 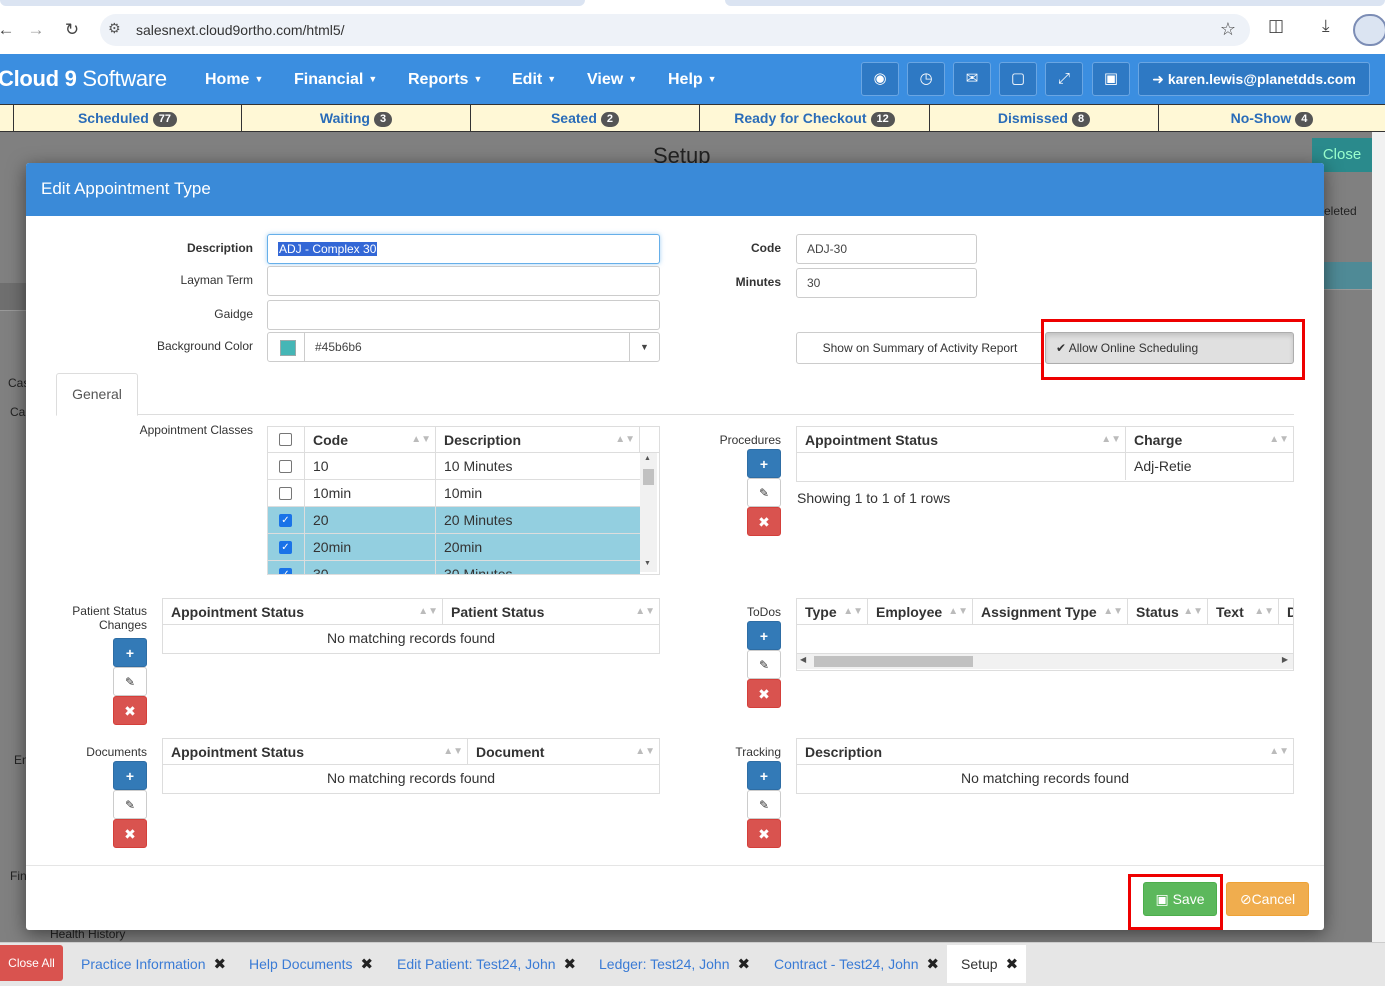 What do you see at coordinates (146, 964) in the screenshot?
I see `tab-practice-information: Practice Information ✖` at bounding box center [146, 964].